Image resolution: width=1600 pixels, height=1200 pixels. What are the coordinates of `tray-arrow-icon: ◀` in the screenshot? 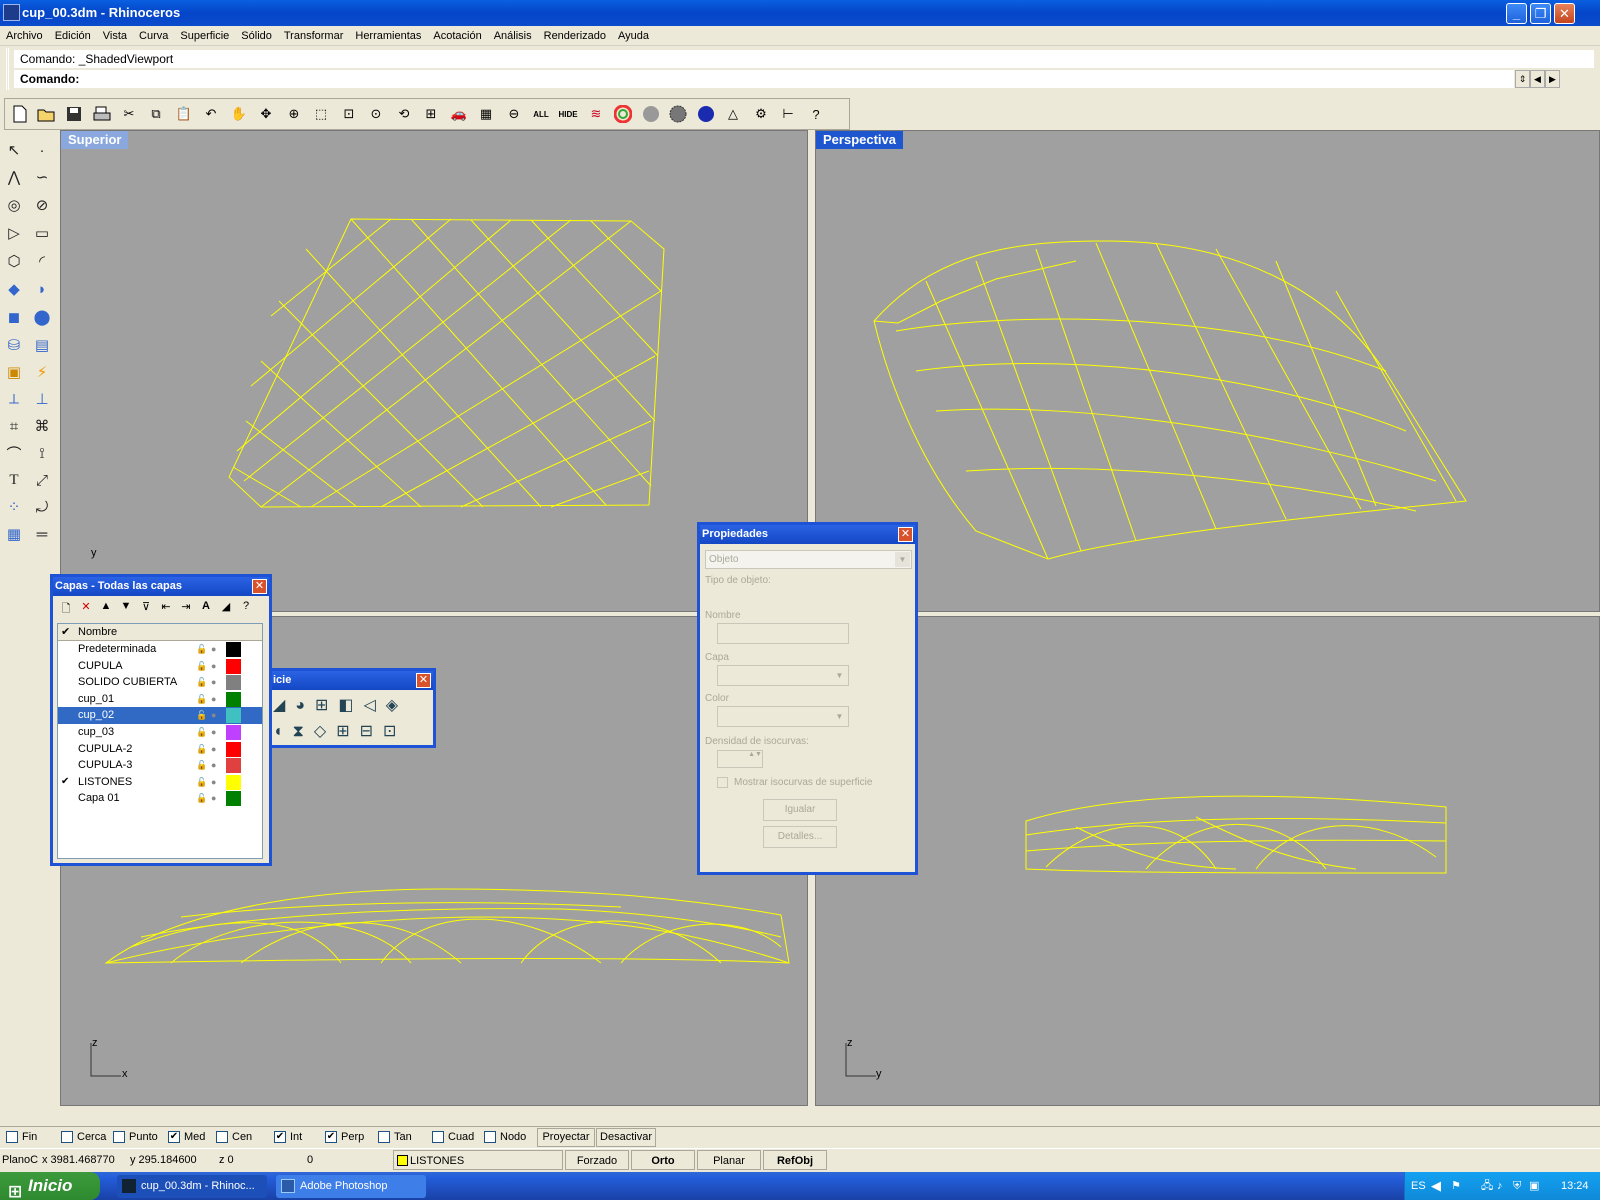 It's located at (1436, 1186).